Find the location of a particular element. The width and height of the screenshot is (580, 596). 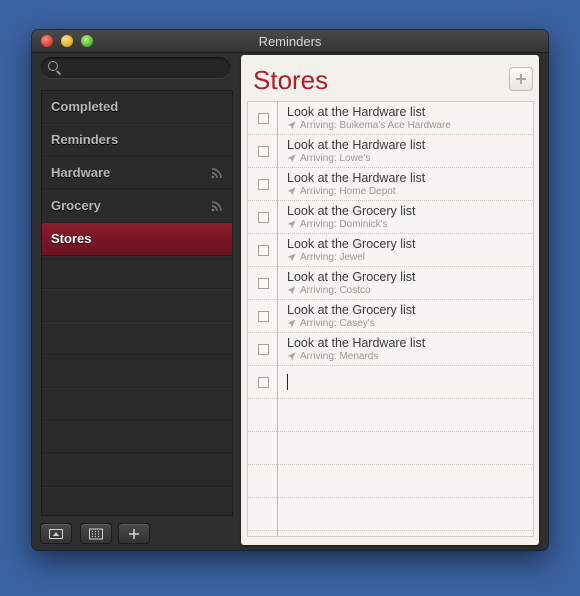

sidebar-item-completed: Completed is located at coordinates (137, 107).